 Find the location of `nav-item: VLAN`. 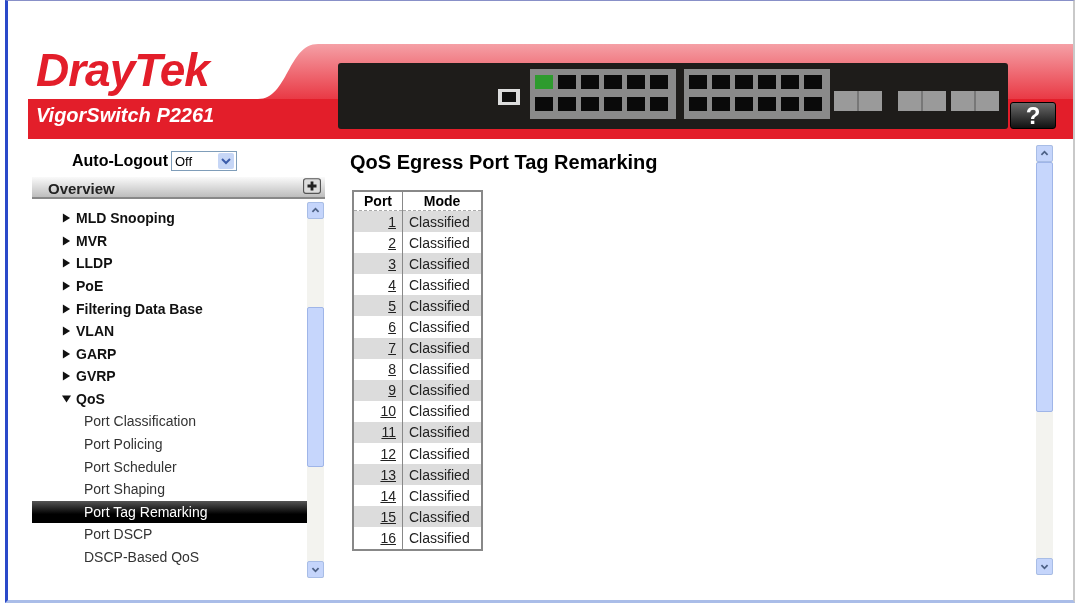

nav-item: VLAN is located at coordinates (169, 331).